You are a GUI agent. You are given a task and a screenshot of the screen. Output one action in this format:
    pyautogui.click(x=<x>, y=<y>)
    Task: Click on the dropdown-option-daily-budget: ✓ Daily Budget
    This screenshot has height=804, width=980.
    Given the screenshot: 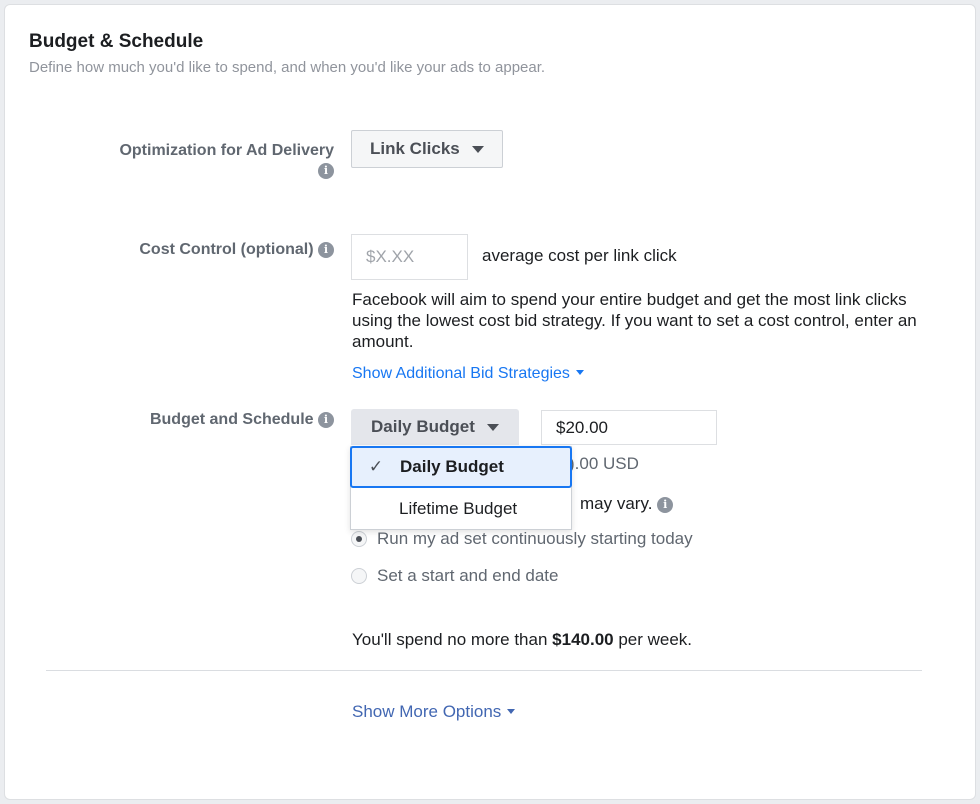 What is the action you would take?
    pyautogui.click(x=461, y=467)
    